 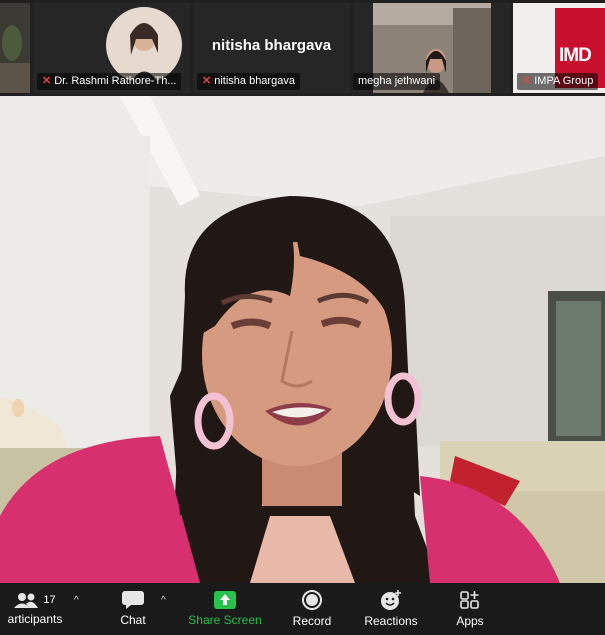 What do you see at coordinates (225, 620) in the screenshot?
I see `share-screen-label: Share Screen` at bounding box center [225, 620].